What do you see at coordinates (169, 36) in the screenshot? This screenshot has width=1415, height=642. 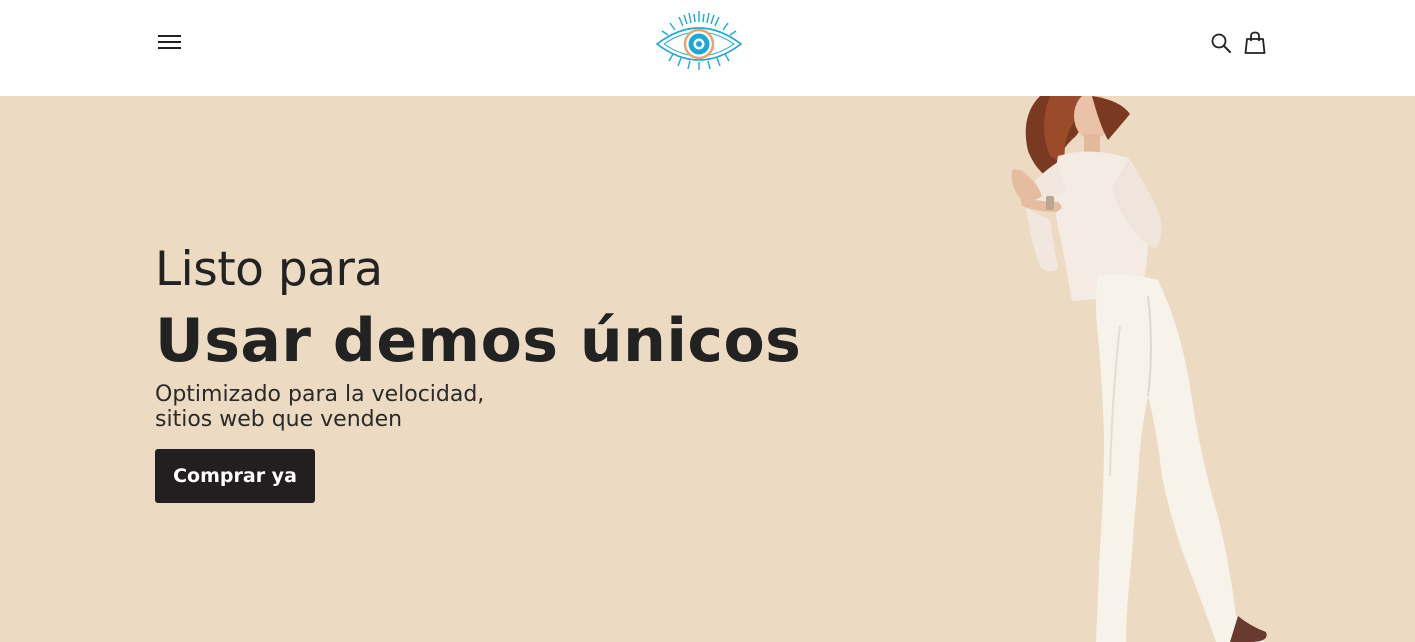 I see `hamburger-menu-icon` at bounding box center [169, 36].